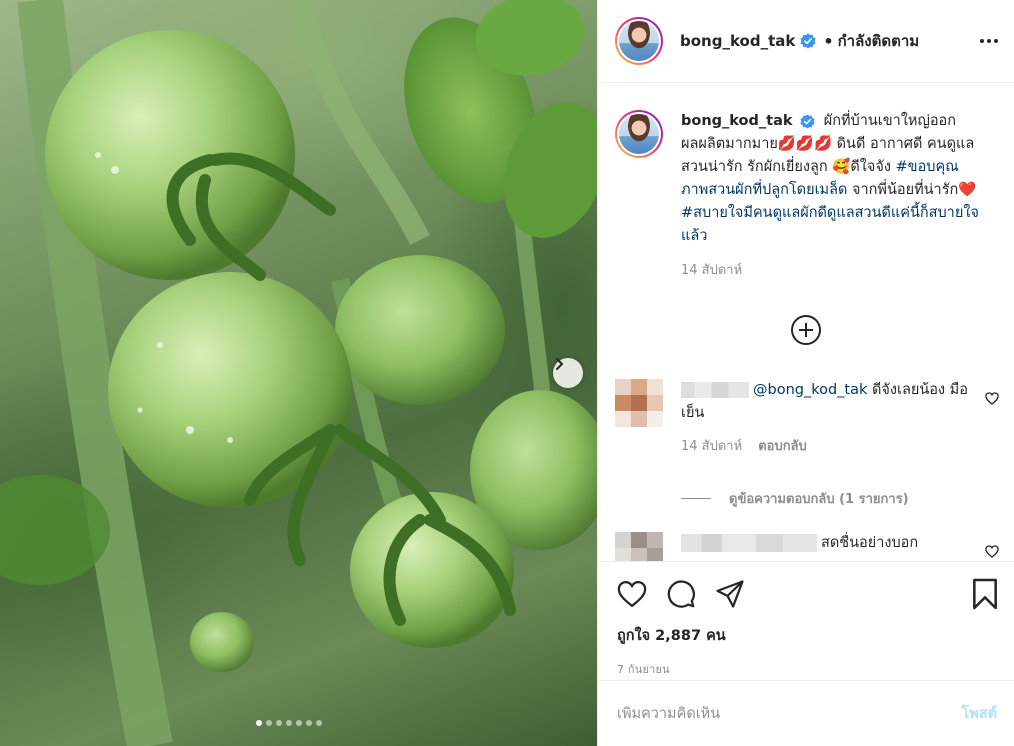  I want to click on share-icon, so click(730, 594).